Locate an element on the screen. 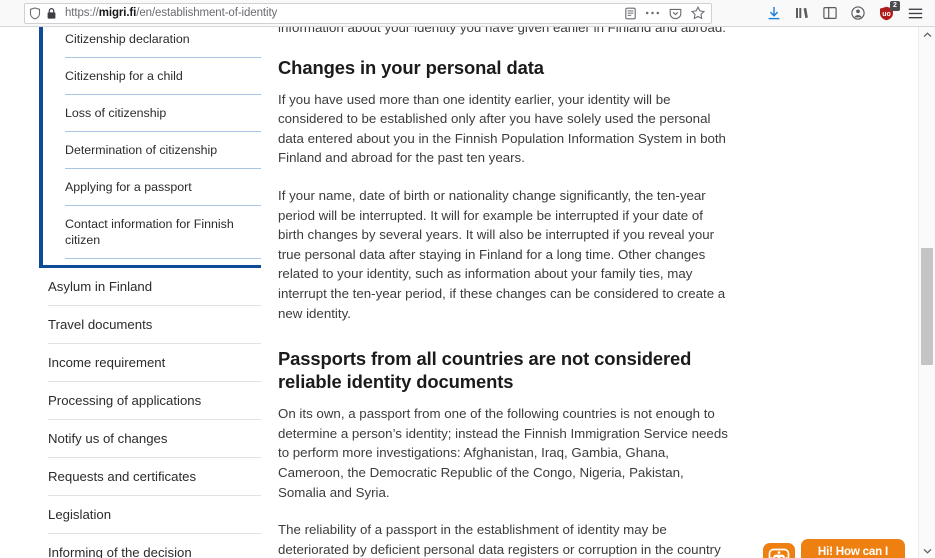  sidebar-item-notify-us-of-changes: Notify us of changes is located at coordinates (154, 439).